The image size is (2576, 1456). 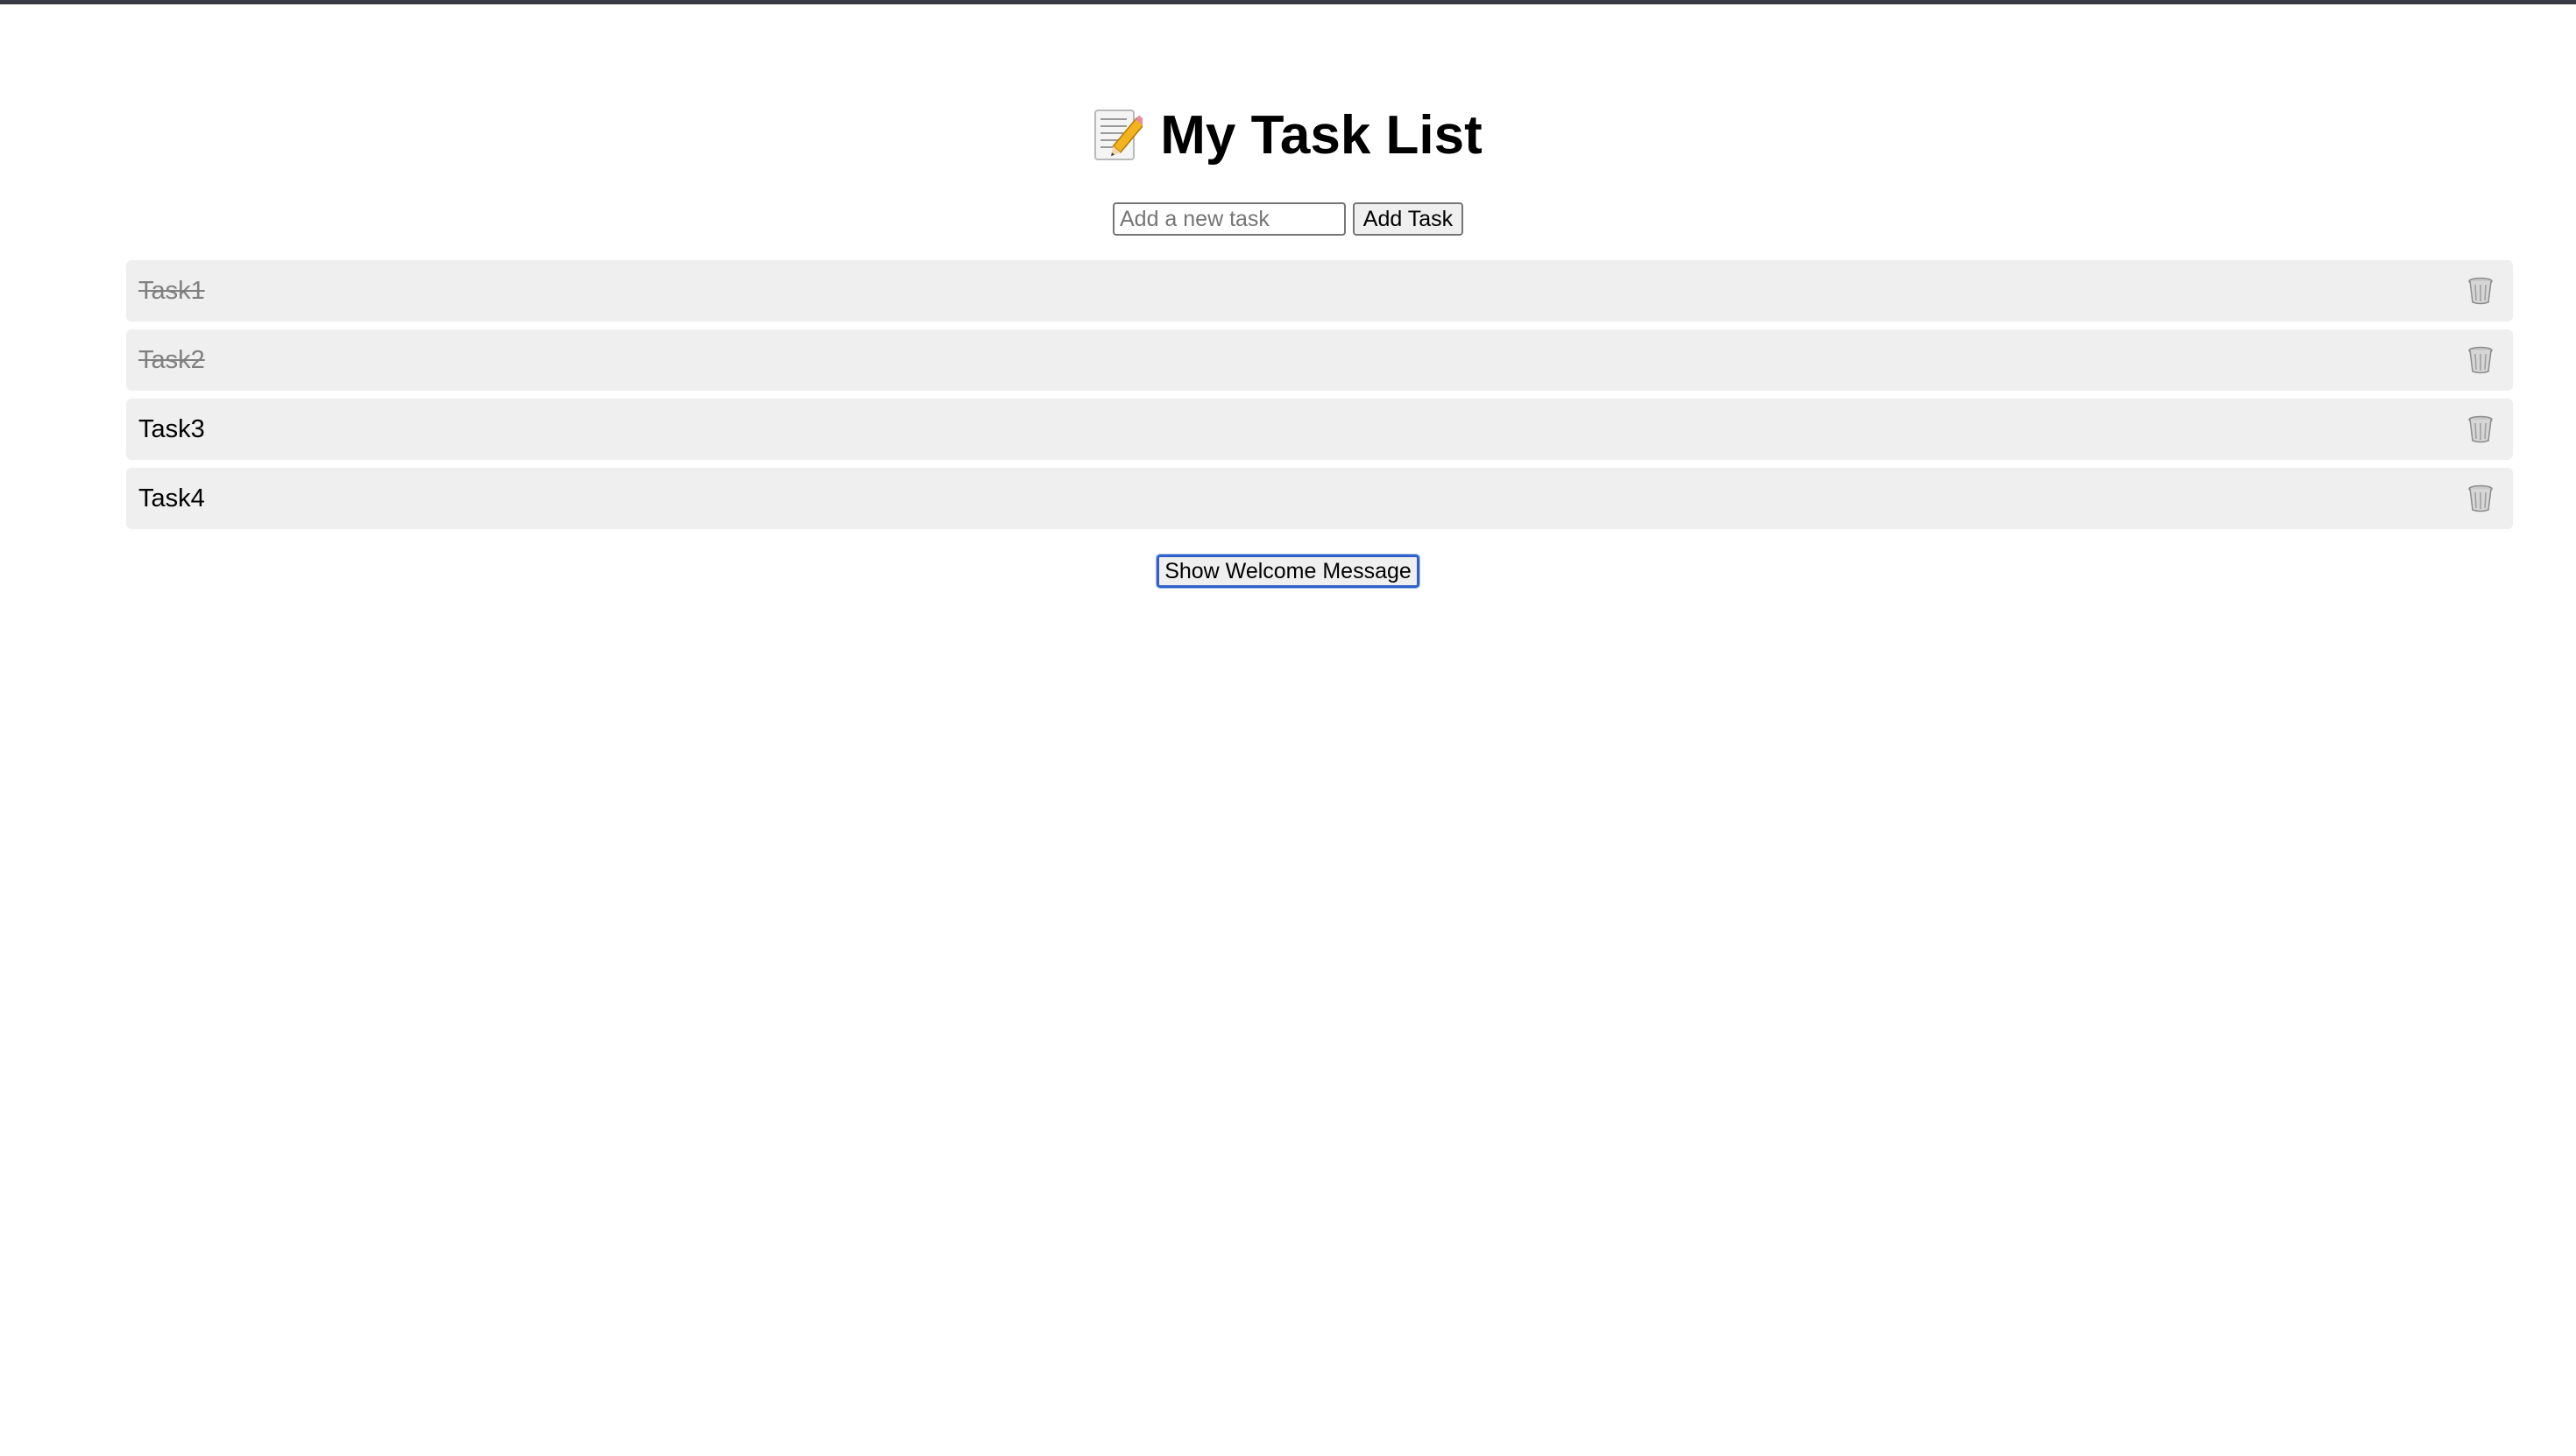 I want to click on task-item: Task2, so click(x=1319, y=360).